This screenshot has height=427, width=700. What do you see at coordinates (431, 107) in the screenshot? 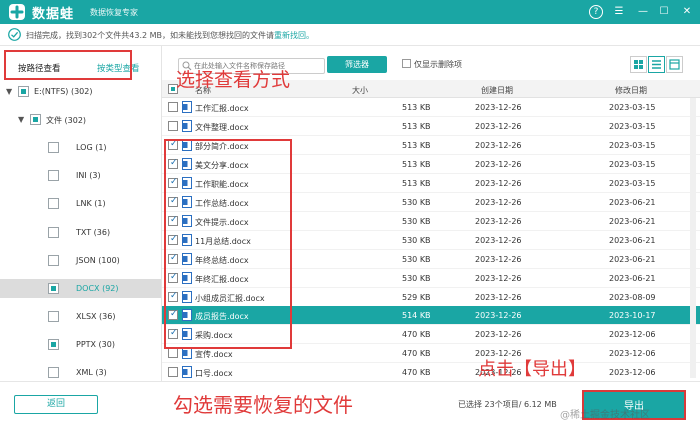
I see `file-row: 工作汇报.docx 513 KB 2023-12-26 2023-03-15` at bounding box center [431, 107].